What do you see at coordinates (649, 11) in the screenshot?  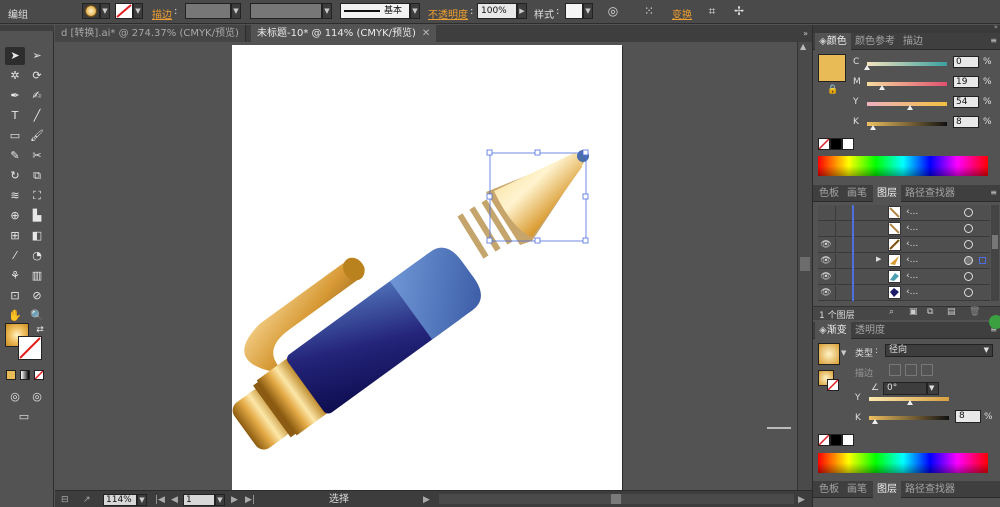 I see `align-options-icon: ⁙` at bounding box center [649, 11].